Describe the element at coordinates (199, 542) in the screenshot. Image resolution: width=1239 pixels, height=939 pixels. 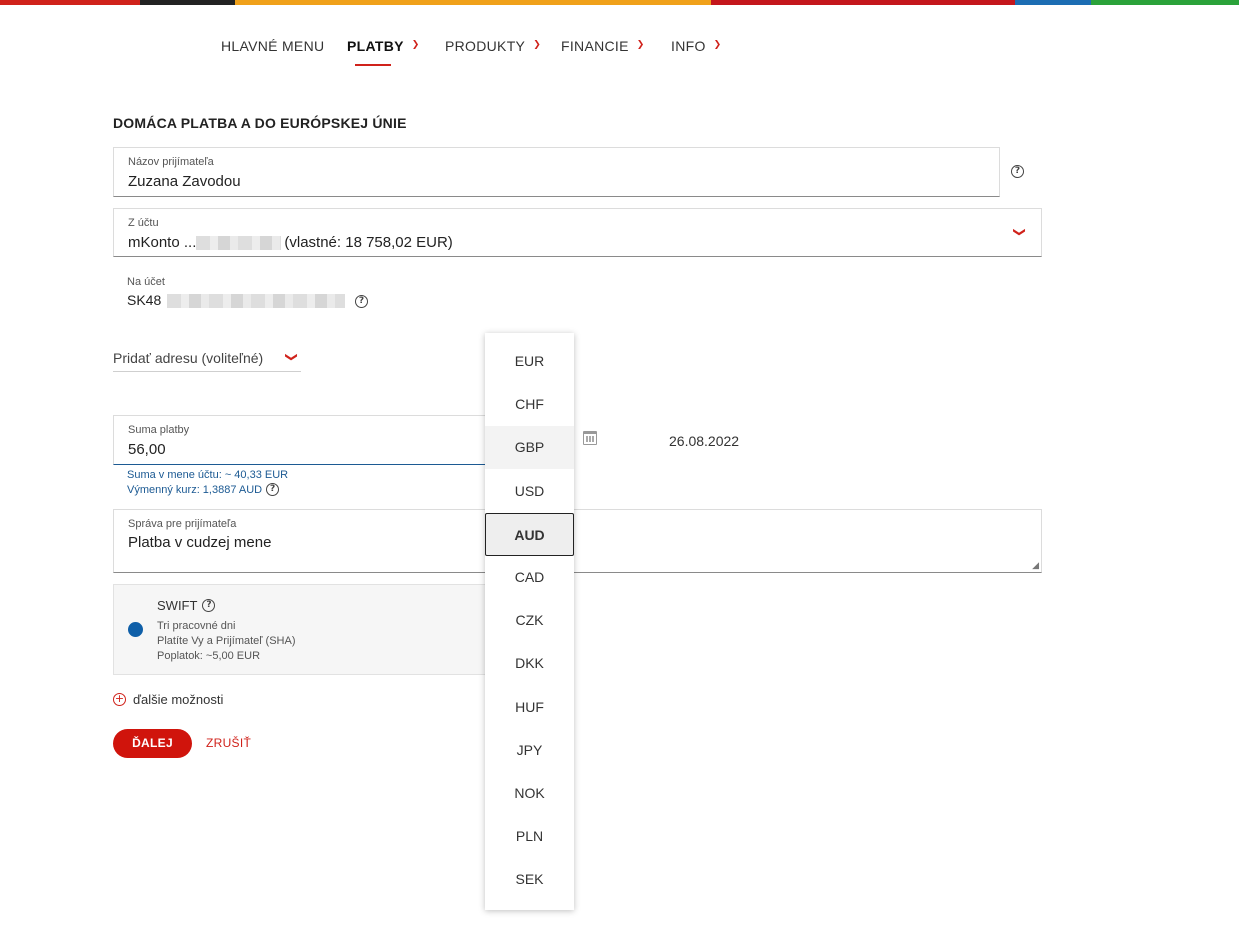
I see `message-textarea: Platba v cudzej mene` at that location.